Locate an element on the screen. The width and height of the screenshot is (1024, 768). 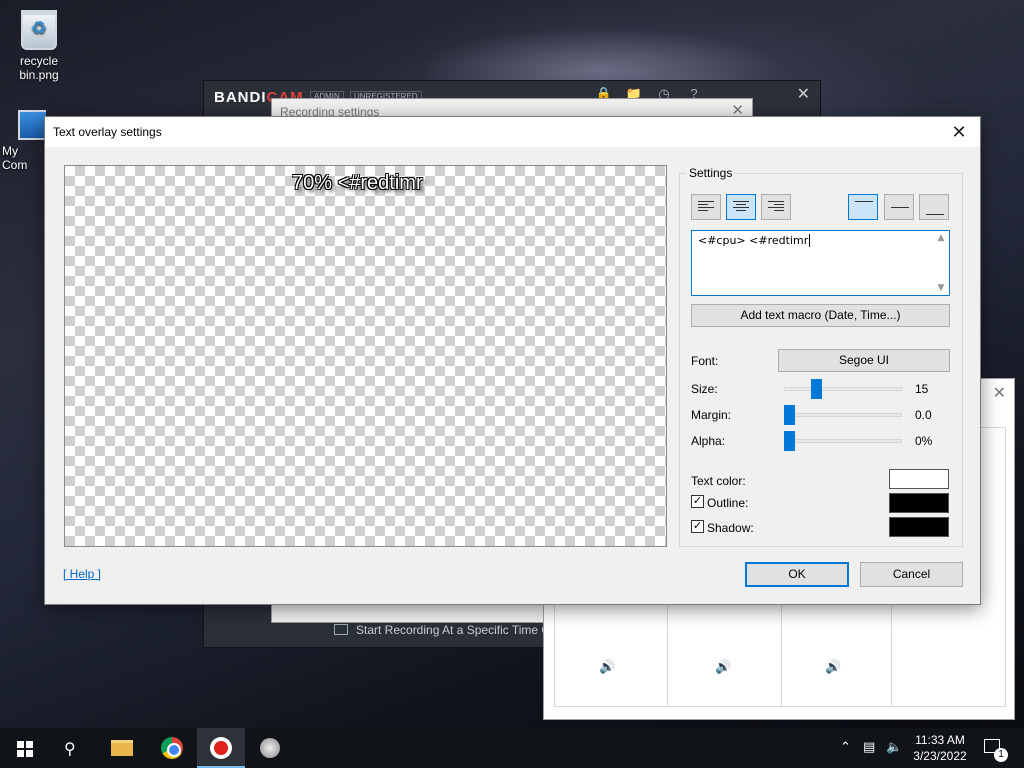
network-icon: ▤ is located at coordinates (869, 747).